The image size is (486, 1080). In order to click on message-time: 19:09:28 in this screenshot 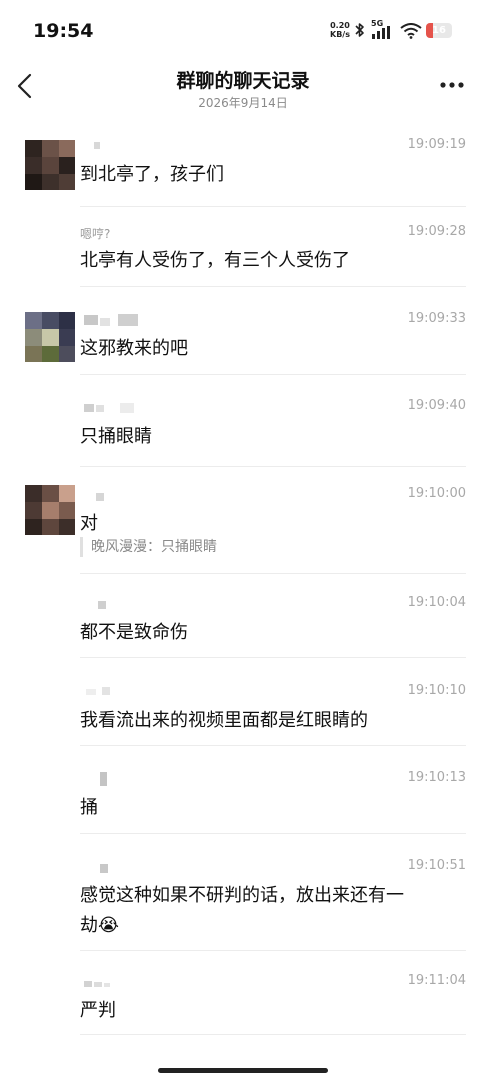, I will do `click(436, 231)`.